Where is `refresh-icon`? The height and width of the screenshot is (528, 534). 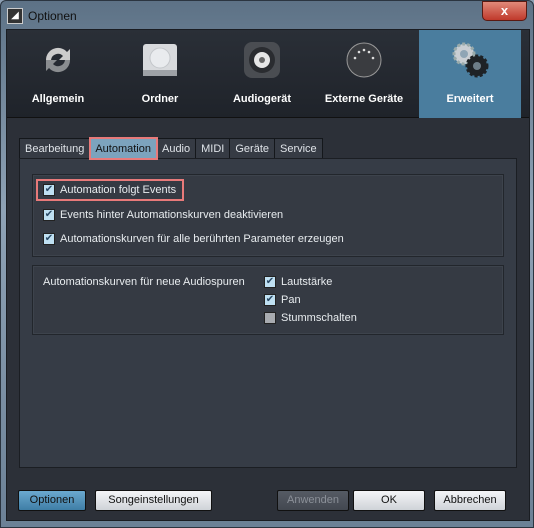
refresh-icon is located at coordinates (58, 60).